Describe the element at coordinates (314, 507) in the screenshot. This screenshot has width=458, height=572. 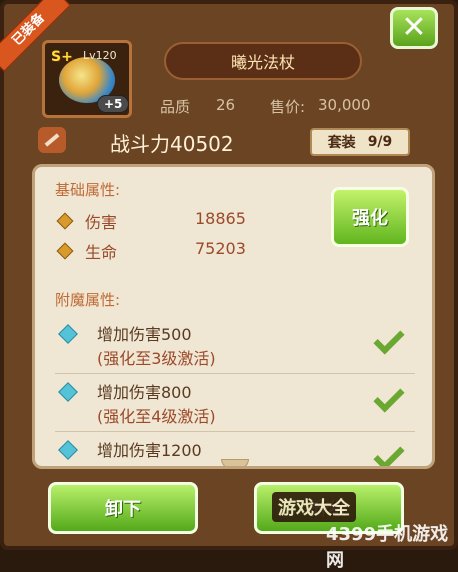
I see `watermark-logo: 游戏大全` at that location.